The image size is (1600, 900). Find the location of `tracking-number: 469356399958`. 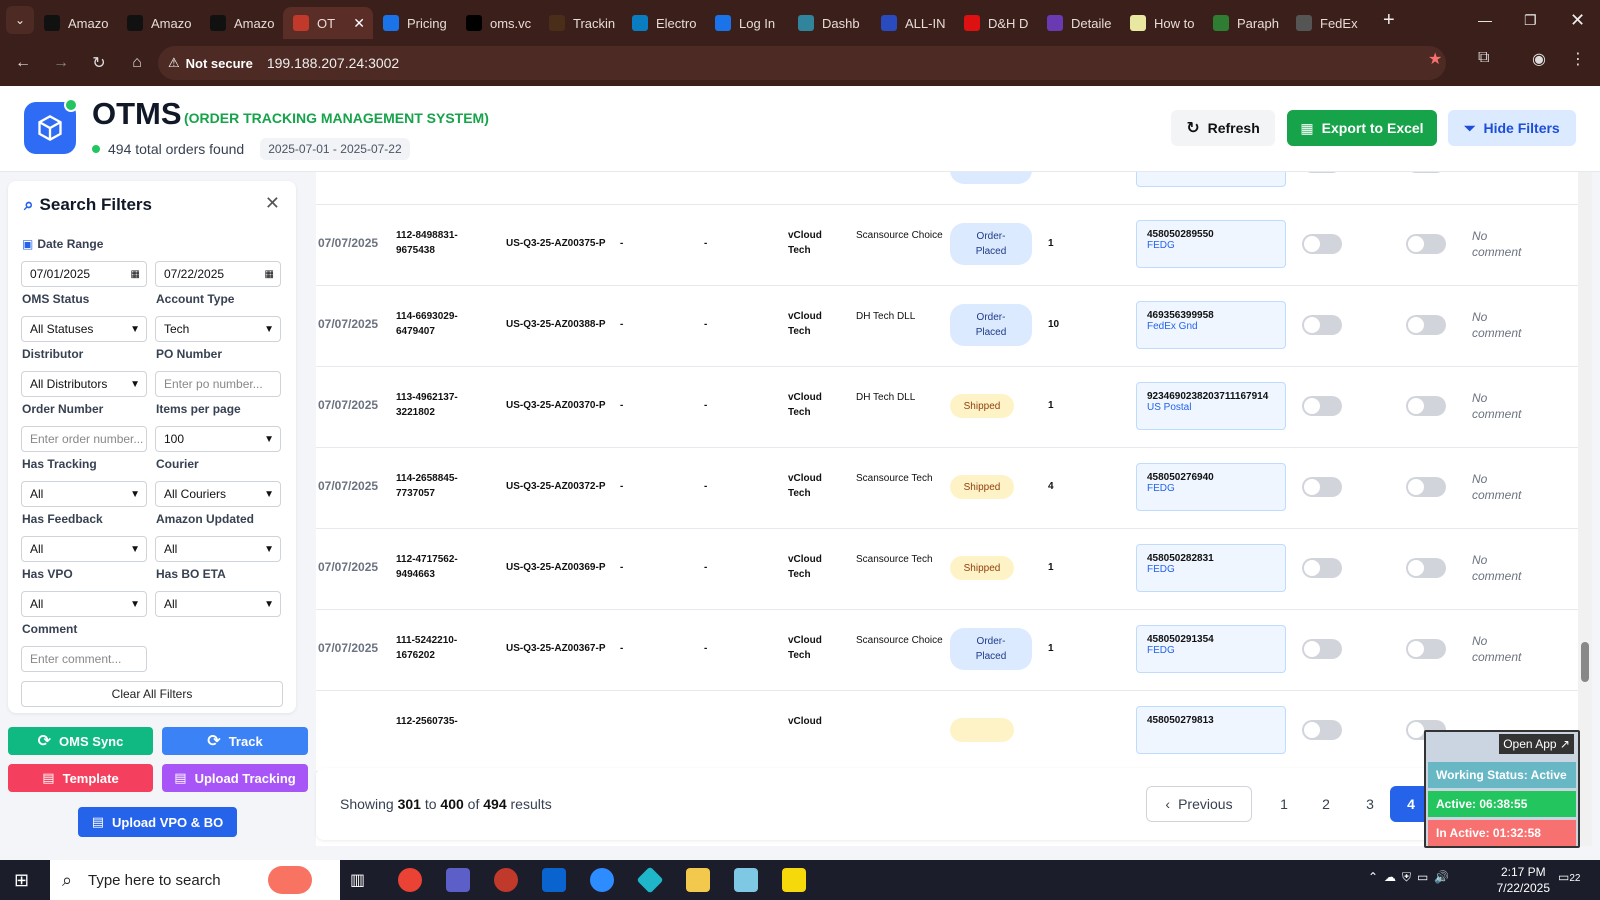

tracking-number: 469356399958 is located at coordinates (1211, 315).